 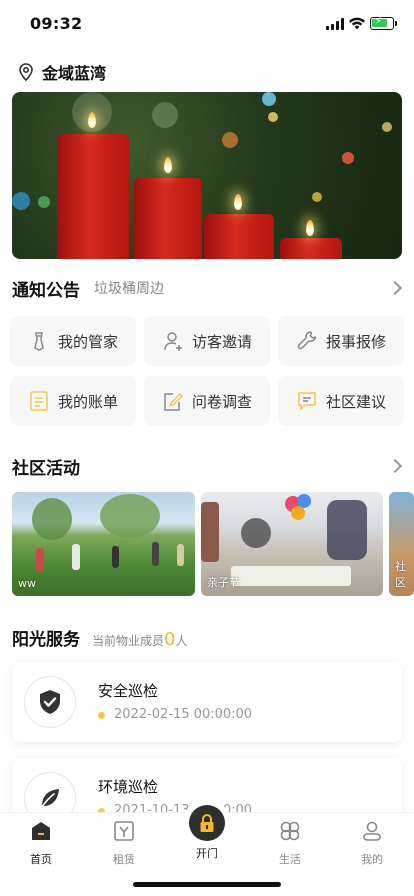 What do you see at coordinates (372, 859) in the screenshot?
I see `tab-label: 我的` at bounding box center [372, 859].